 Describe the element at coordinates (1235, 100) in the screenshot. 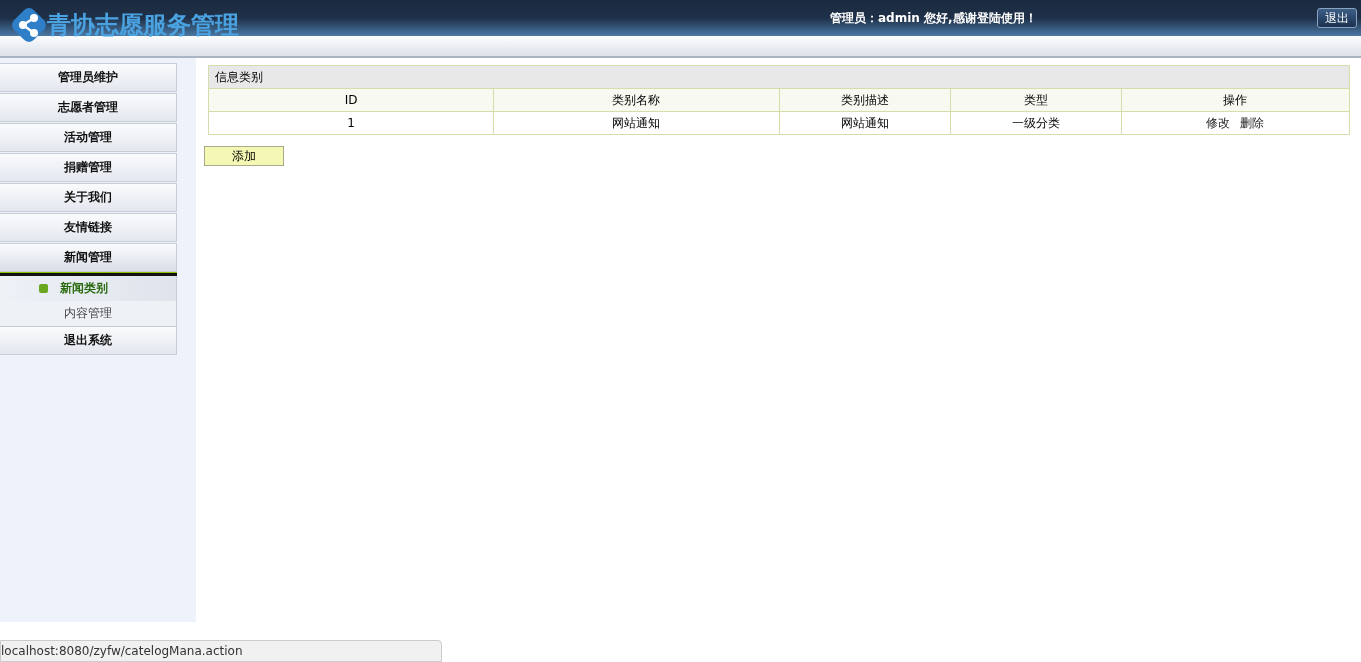

I see `column-header: 操作` at that location.